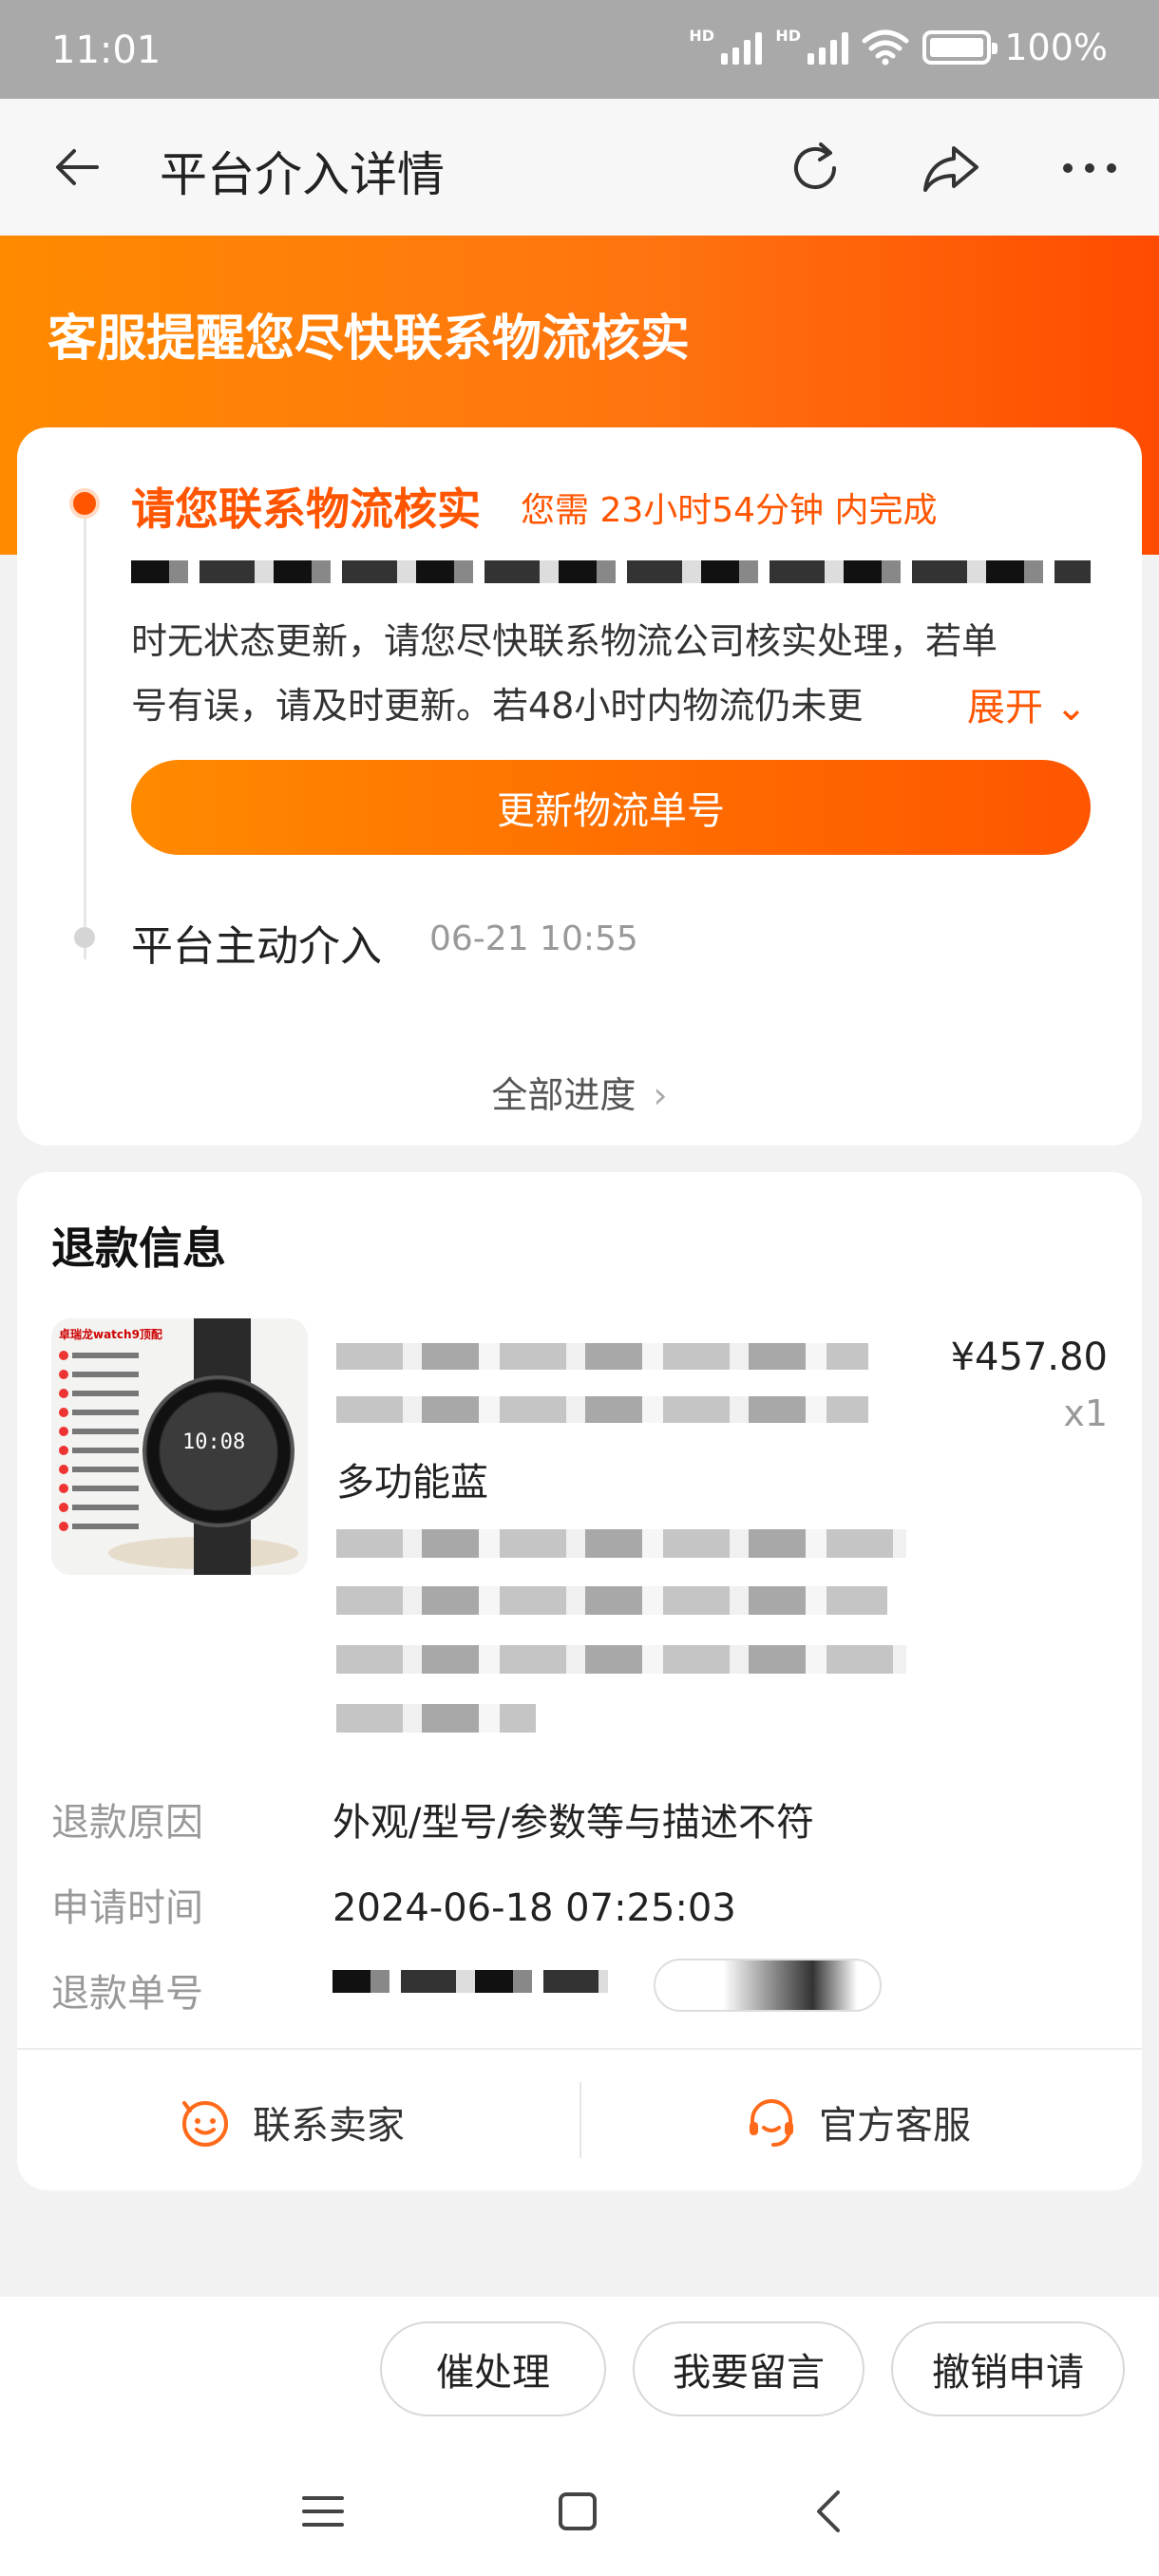  I want to click on step-title: 请您联系物流核实, so click(306, 509).